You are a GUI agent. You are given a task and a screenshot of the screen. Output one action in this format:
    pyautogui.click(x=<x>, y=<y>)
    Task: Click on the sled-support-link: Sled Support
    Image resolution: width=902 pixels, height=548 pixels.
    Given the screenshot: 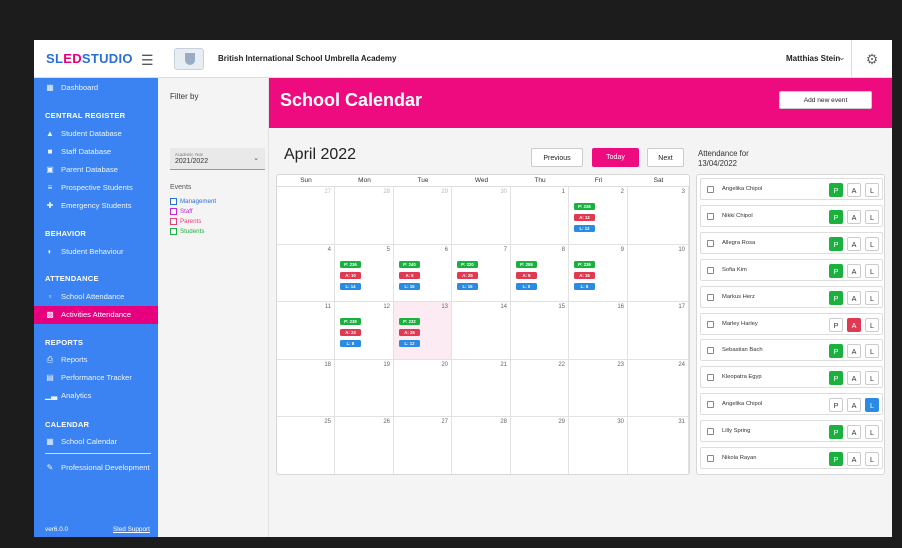 What is the action you would take?
    pyautogui.click(x=131, y=529)
    